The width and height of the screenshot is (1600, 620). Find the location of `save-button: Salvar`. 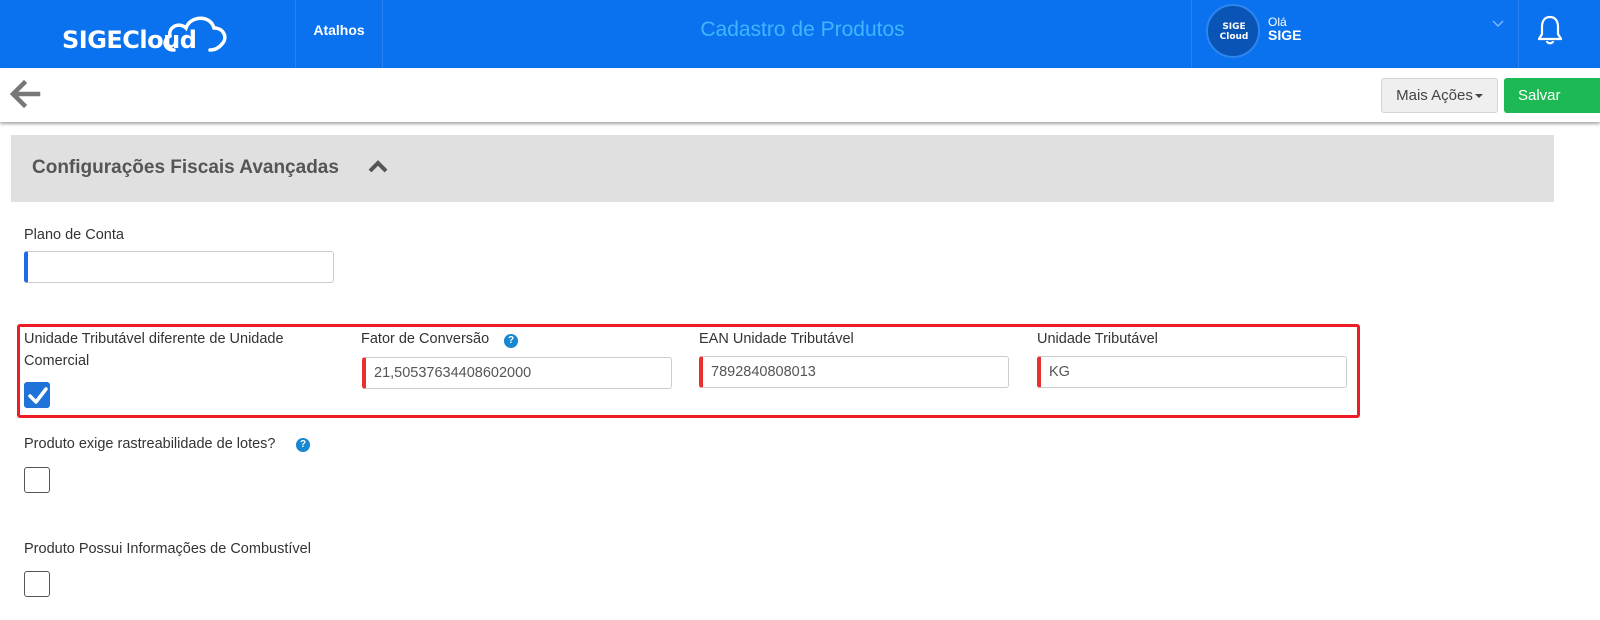

save-button: Salvar is located at coordinates (1552, 95).